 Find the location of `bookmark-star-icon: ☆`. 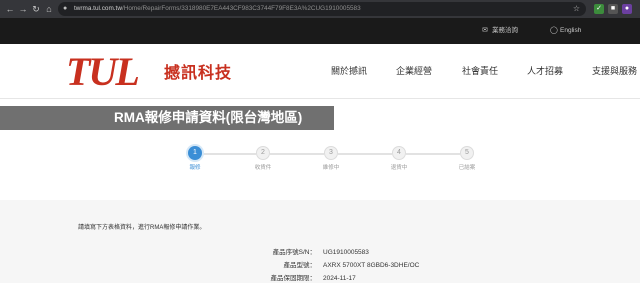

bookmark-star-icon: ☆ is located at coordinates (576, 9).